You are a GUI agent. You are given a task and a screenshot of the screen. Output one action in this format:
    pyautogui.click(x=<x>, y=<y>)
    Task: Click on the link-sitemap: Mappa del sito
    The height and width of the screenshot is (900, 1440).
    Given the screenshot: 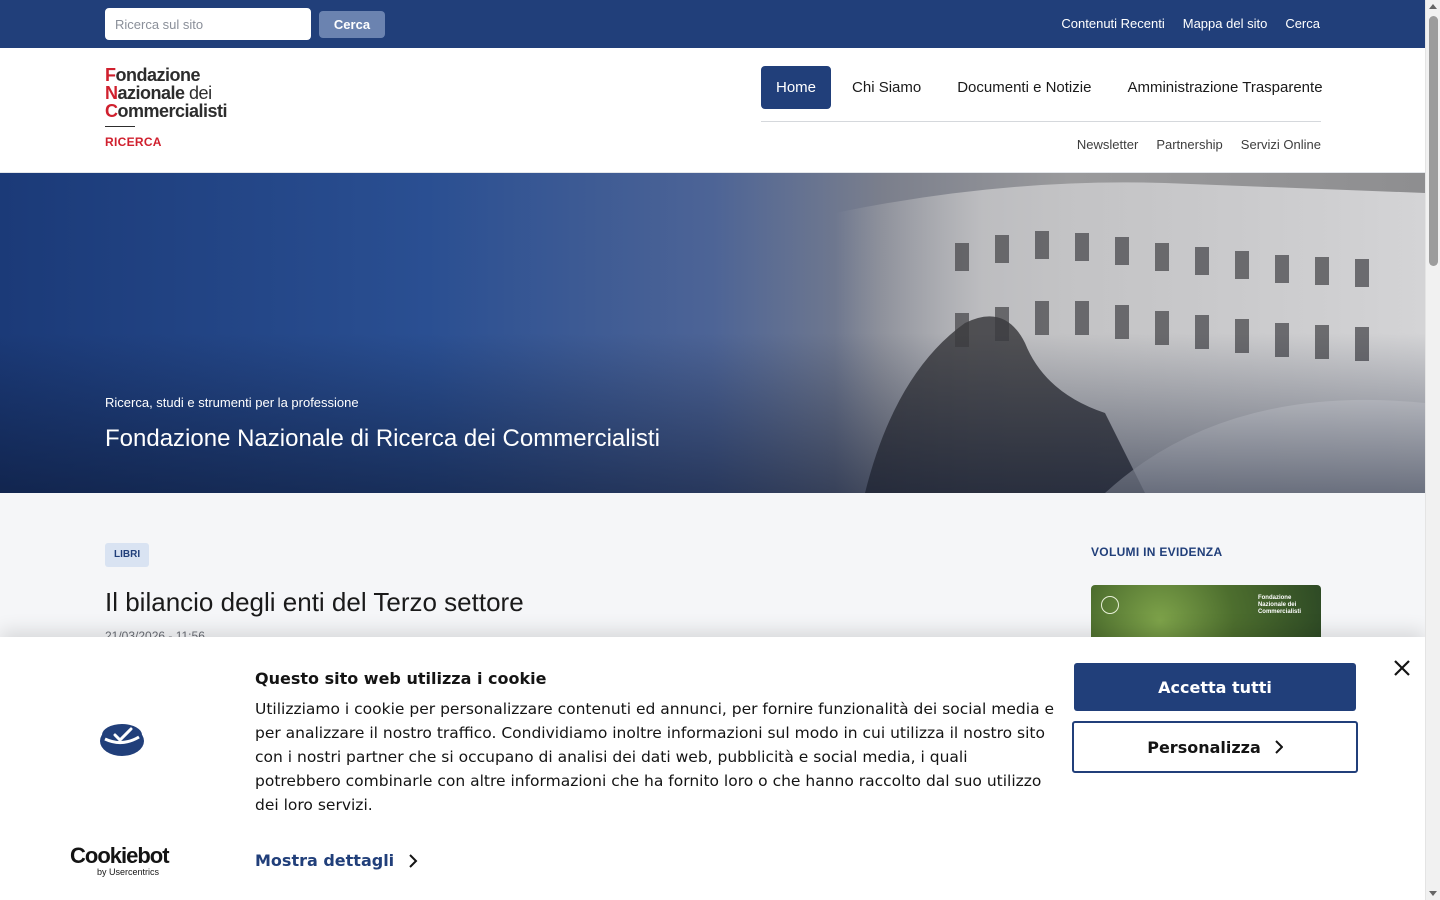 What is the action you would take?
    pyautogui.click(x=1225, y=23)
    